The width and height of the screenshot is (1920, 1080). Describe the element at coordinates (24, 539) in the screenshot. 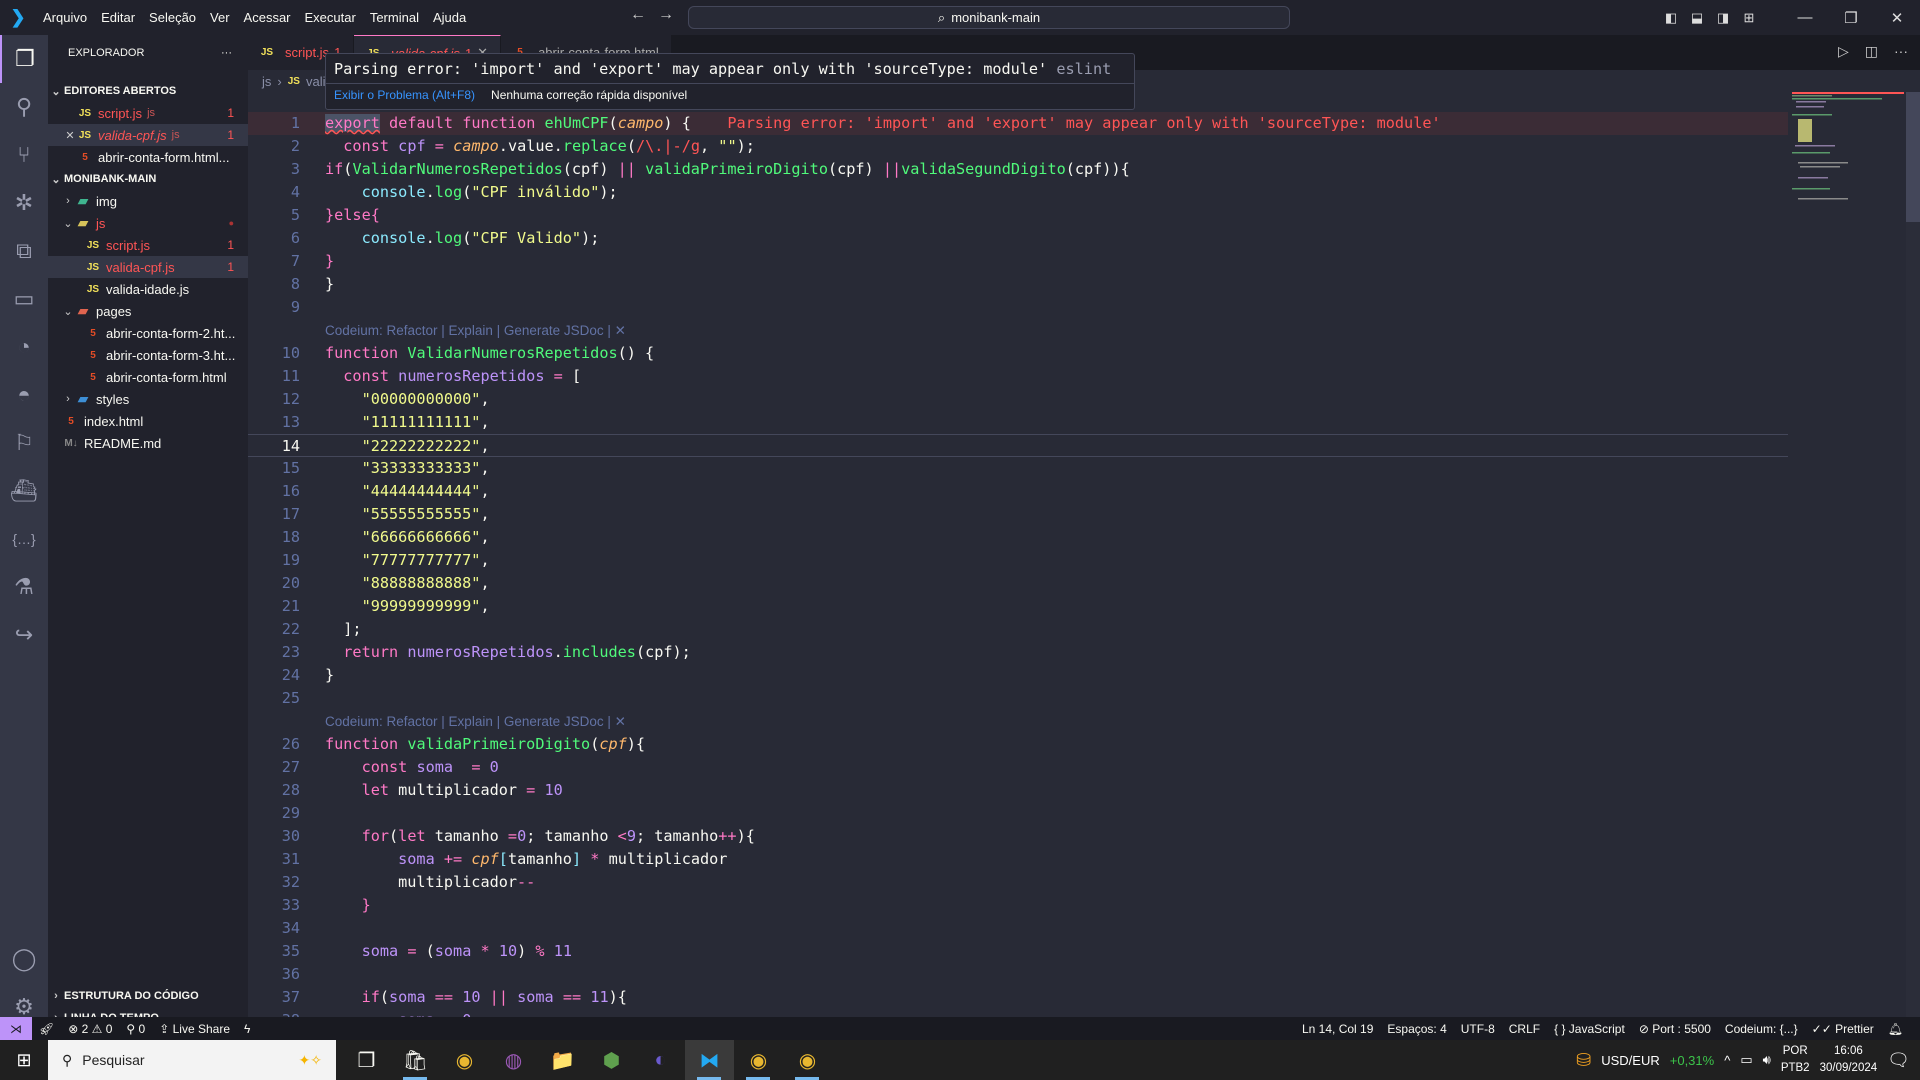

I see `json-icon: {…}` at that location.